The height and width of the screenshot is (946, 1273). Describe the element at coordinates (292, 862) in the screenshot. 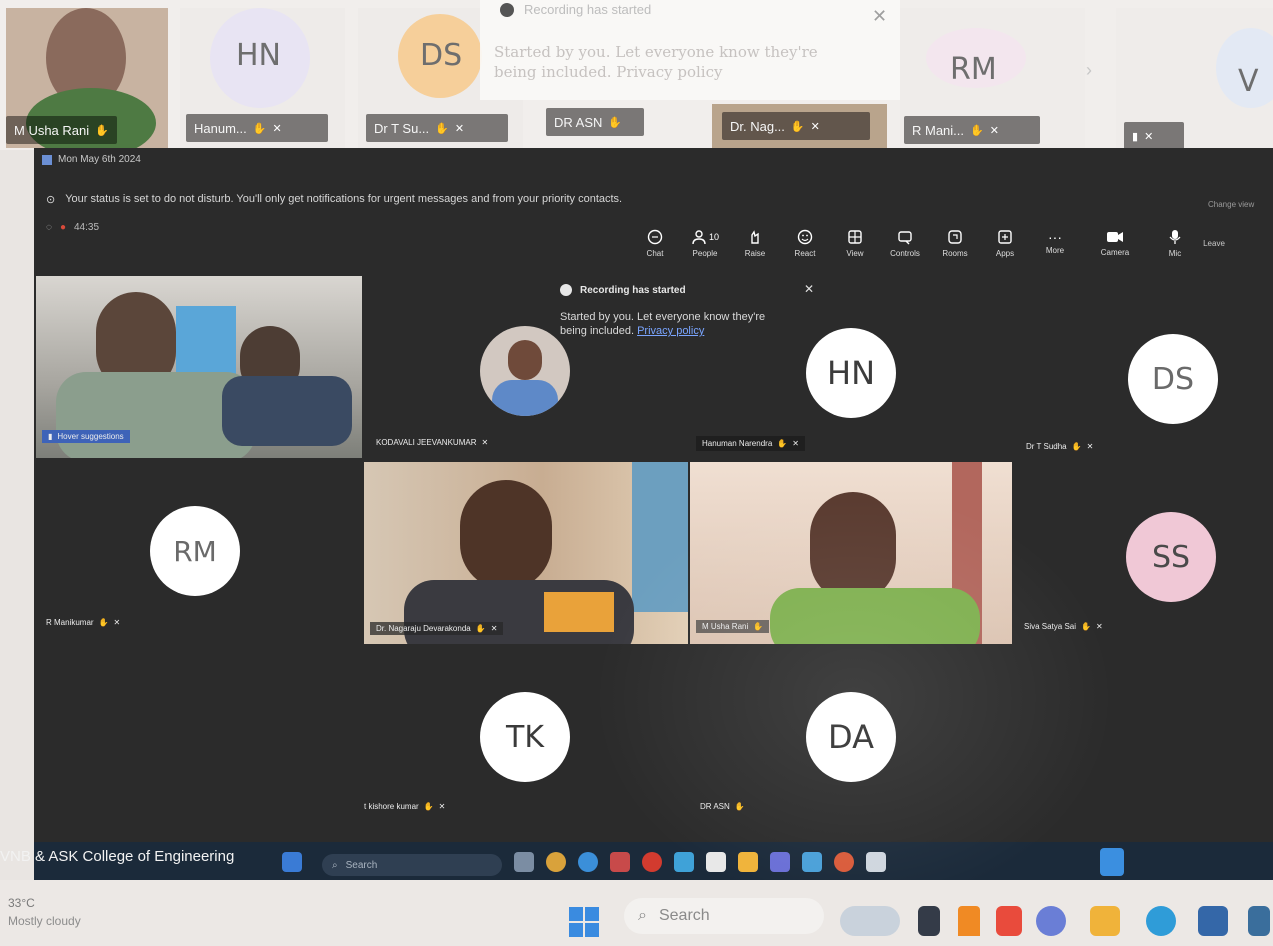

I see `start-icon` at that location.